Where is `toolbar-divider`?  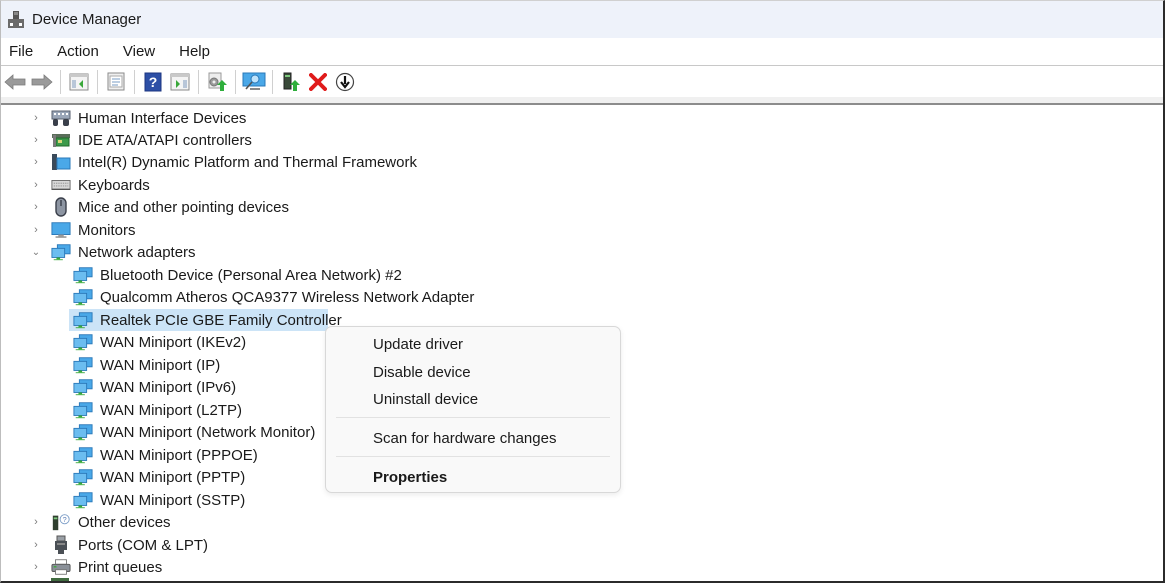
toolbar-divider is located at coordinates (582, 101).